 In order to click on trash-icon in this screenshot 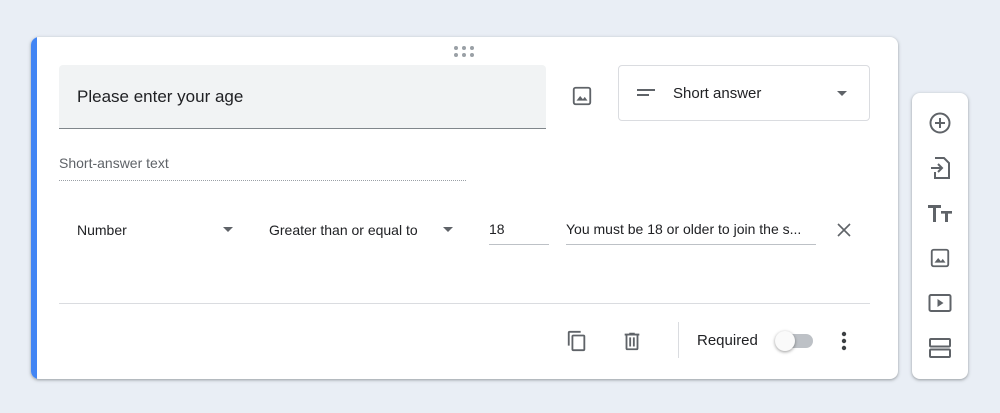, I will do `click(632, 341)`.